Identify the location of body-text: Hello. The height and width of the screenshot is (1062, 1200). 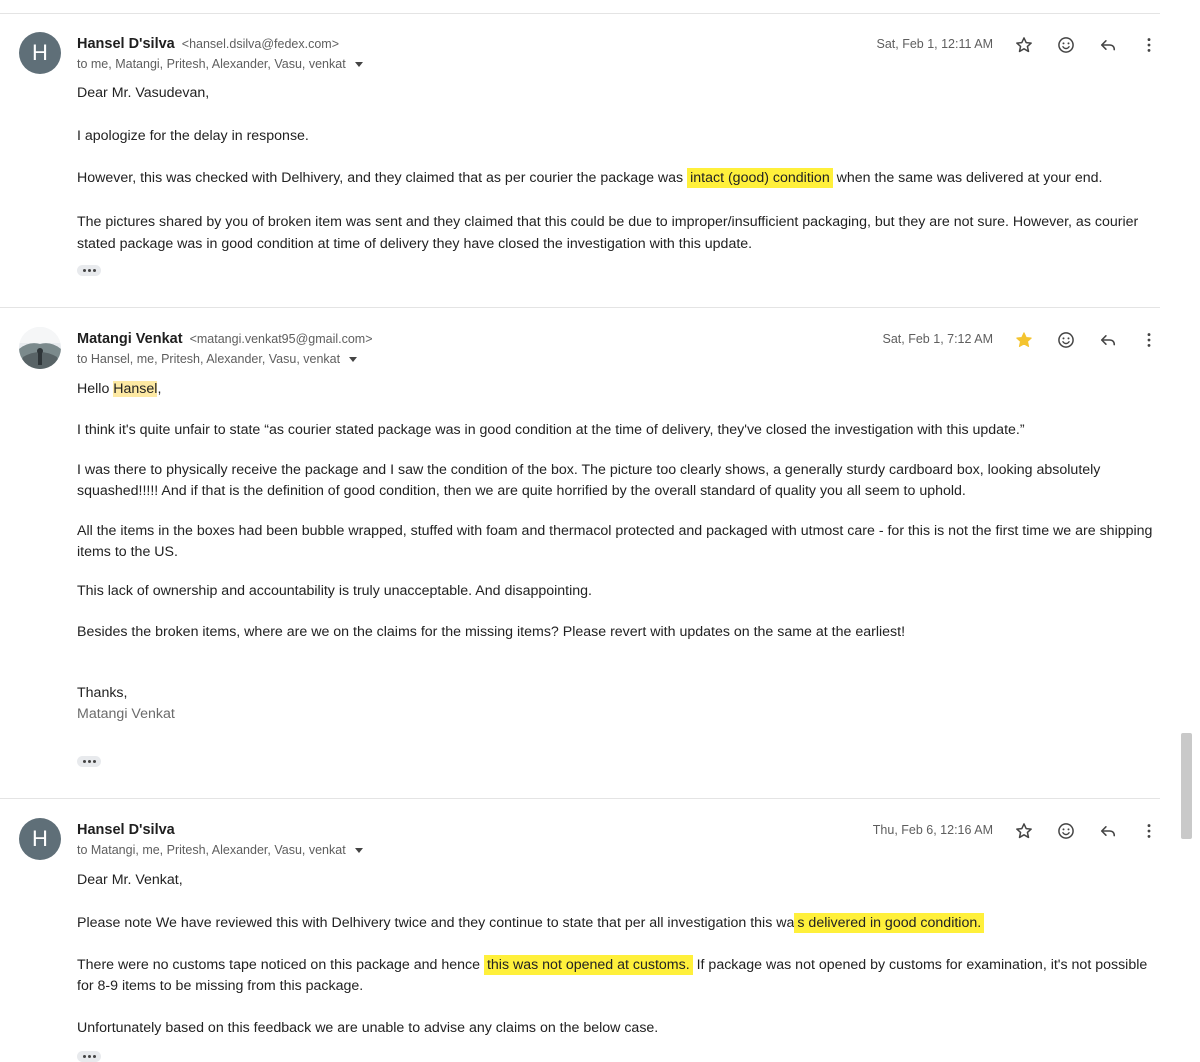
(95, 389).